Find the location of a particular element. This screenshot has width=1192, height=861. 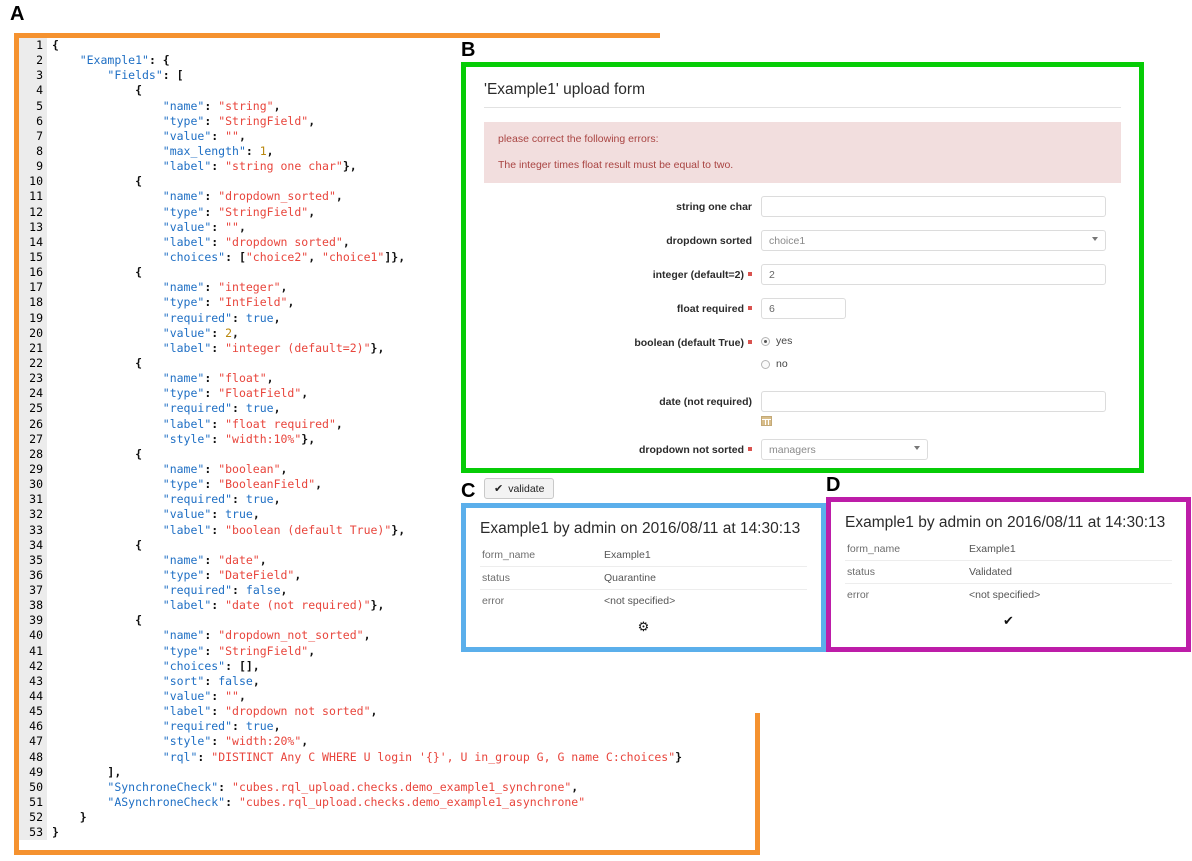

line-number: 25 is located at coordinates (33, 409).